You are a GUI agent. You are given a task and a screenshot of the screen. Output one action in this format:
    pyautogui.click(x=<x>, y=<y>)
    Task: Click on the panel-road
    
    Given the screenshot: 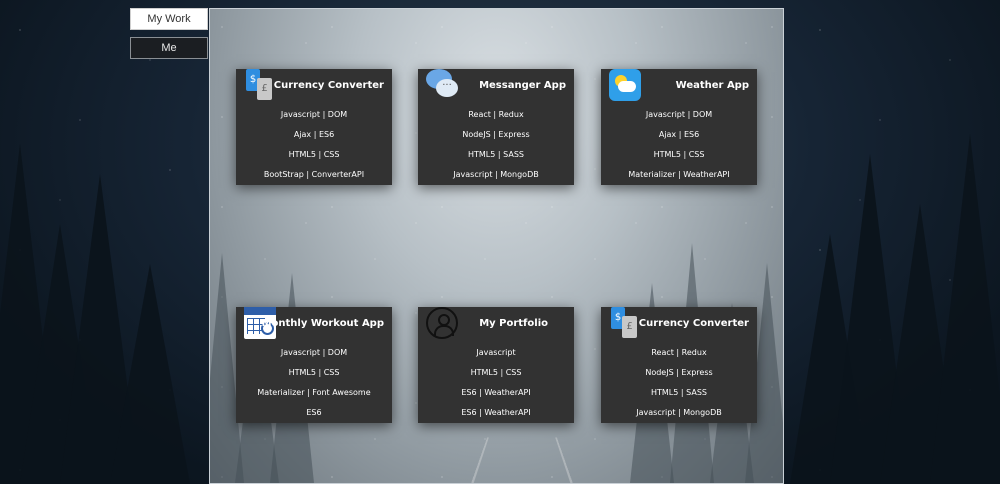 What is the action you would take?
    pyautogui.click(x=522, y=460)
    